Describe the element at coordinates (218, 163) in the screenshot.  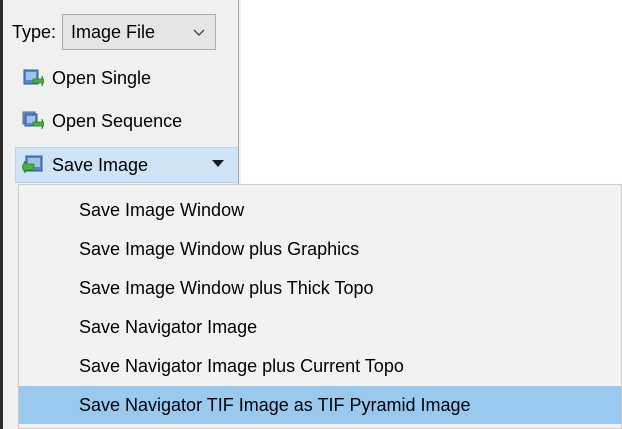
I see `caret-down-icon` at that location.